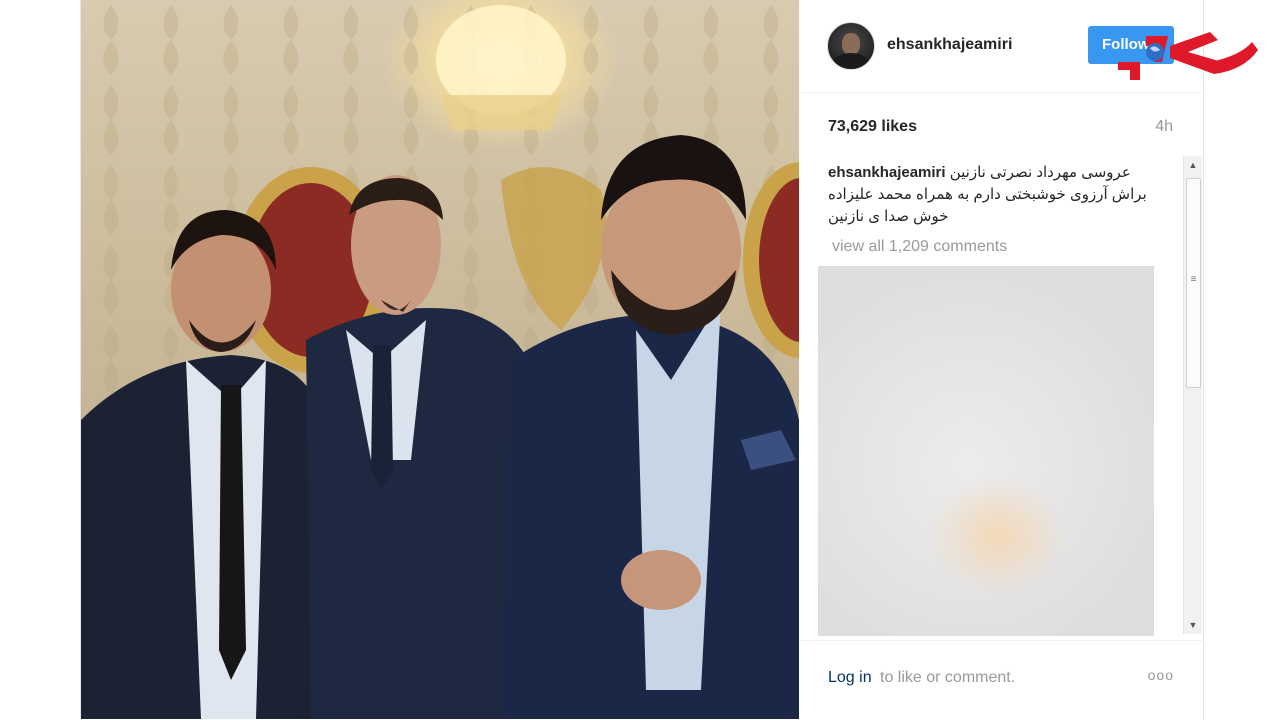 This screenshot has width=1280, height=720. I want to click on view-all-comments-link: view all 1,209 comments, so click(919, 247).